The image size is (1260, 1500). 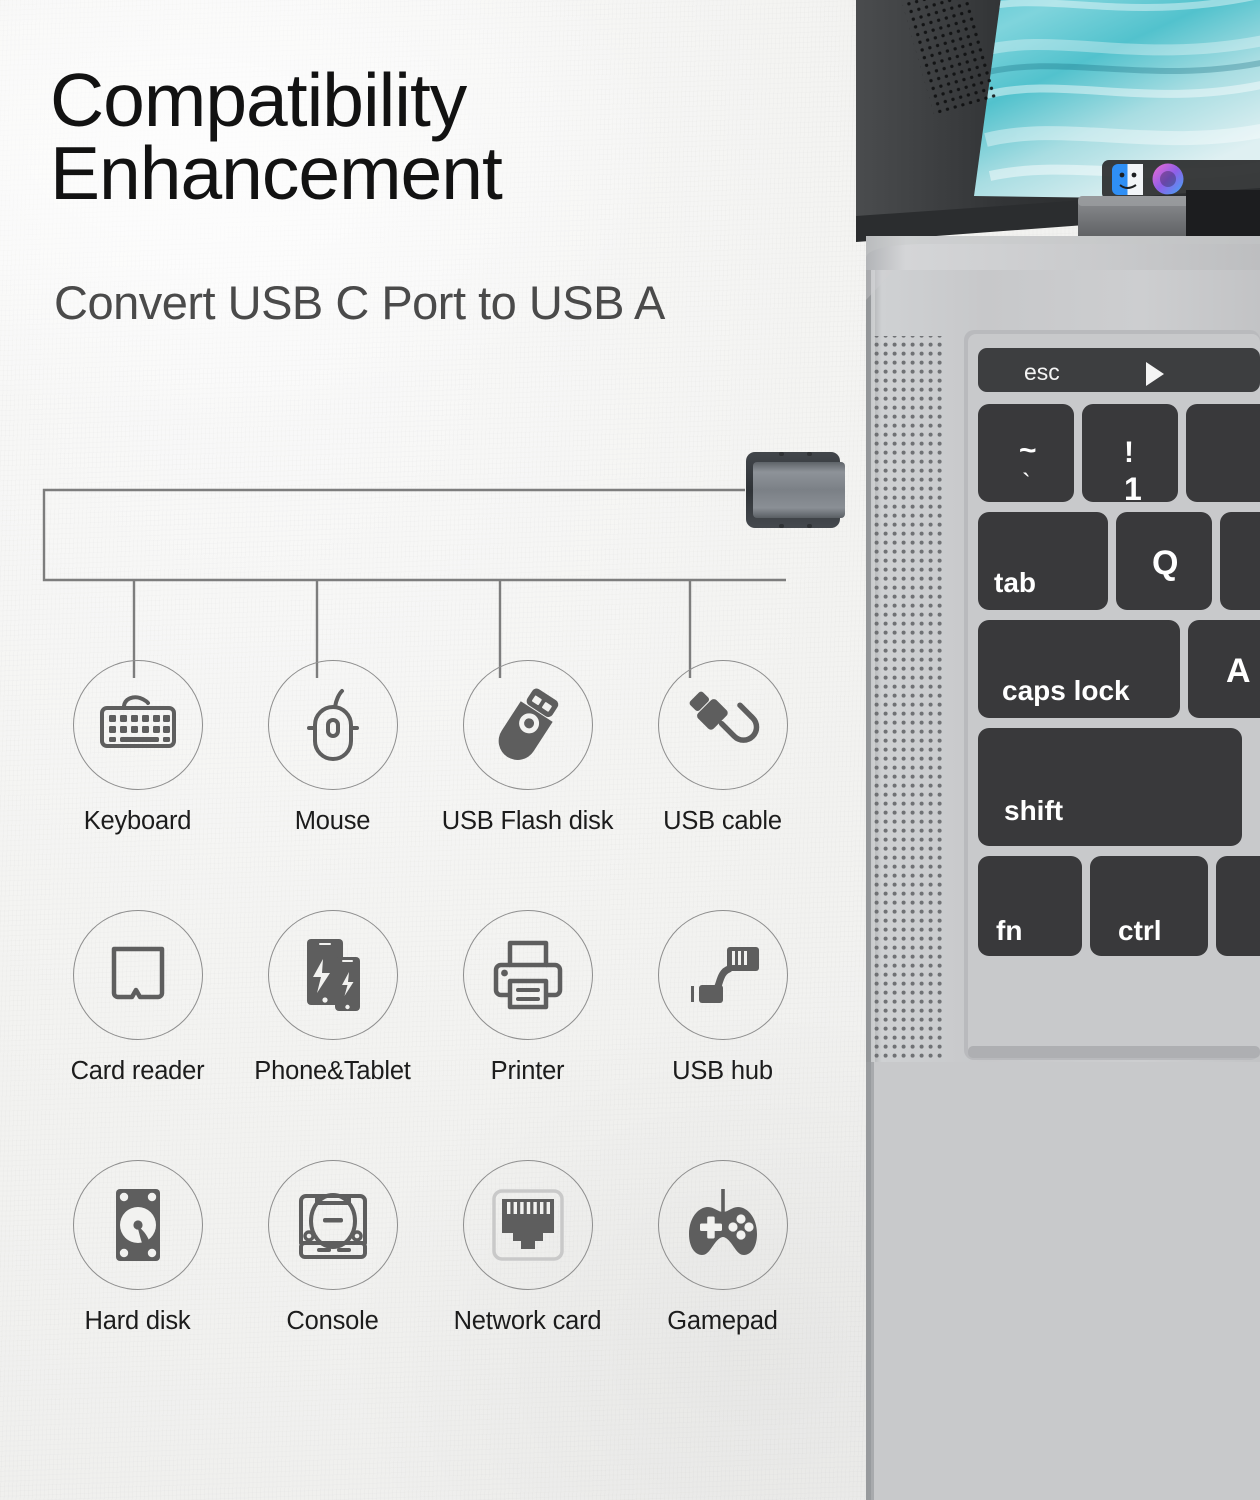 I want to click on speaker-grille-left, so click(x=909, y=697).